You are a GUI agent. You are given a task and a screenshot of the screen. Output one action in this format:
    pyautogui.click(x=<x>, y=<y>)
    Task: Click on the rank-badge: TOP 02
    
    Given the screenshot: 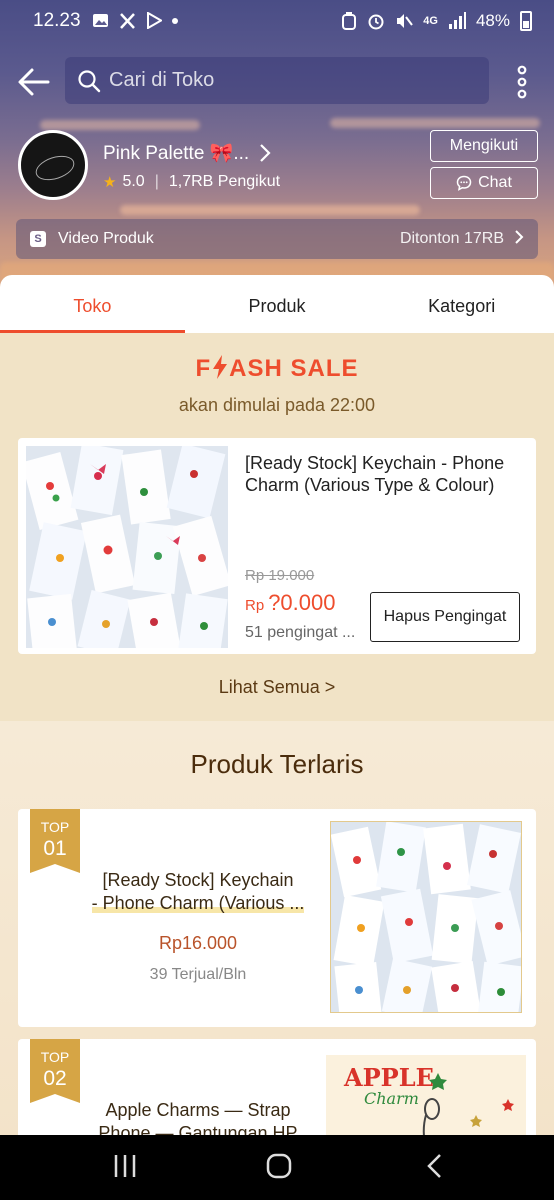 What is the action you would take?
    pyautogui.click(x=55, y=1071)
    